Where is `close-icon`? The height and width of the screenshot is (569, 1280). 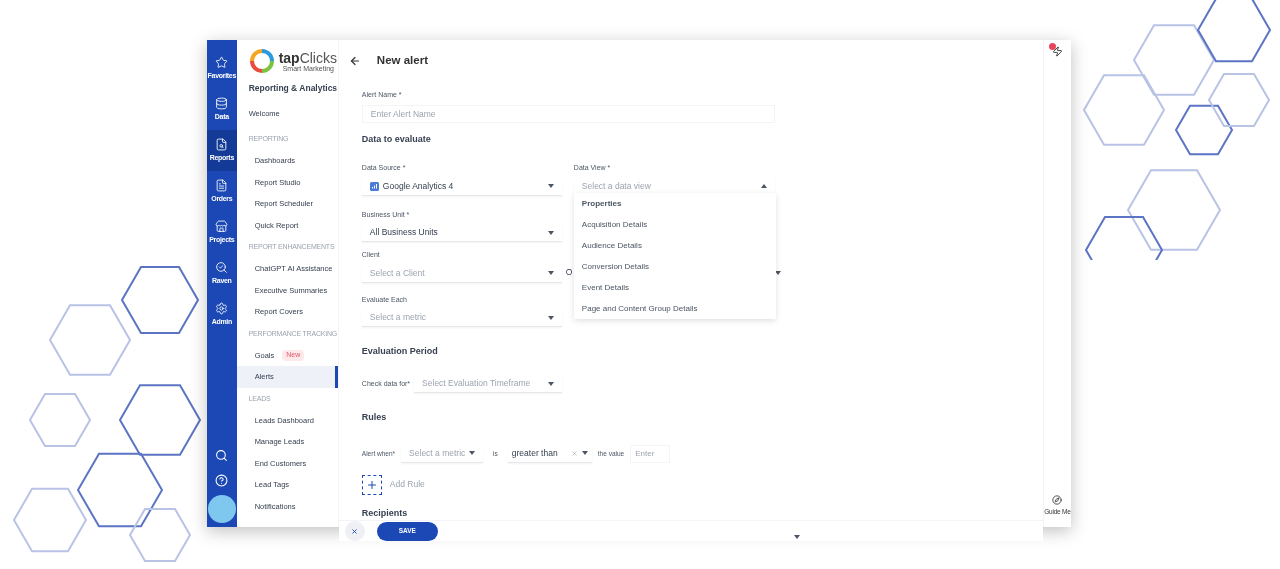 close-icon is located at coordinates (355, 531).